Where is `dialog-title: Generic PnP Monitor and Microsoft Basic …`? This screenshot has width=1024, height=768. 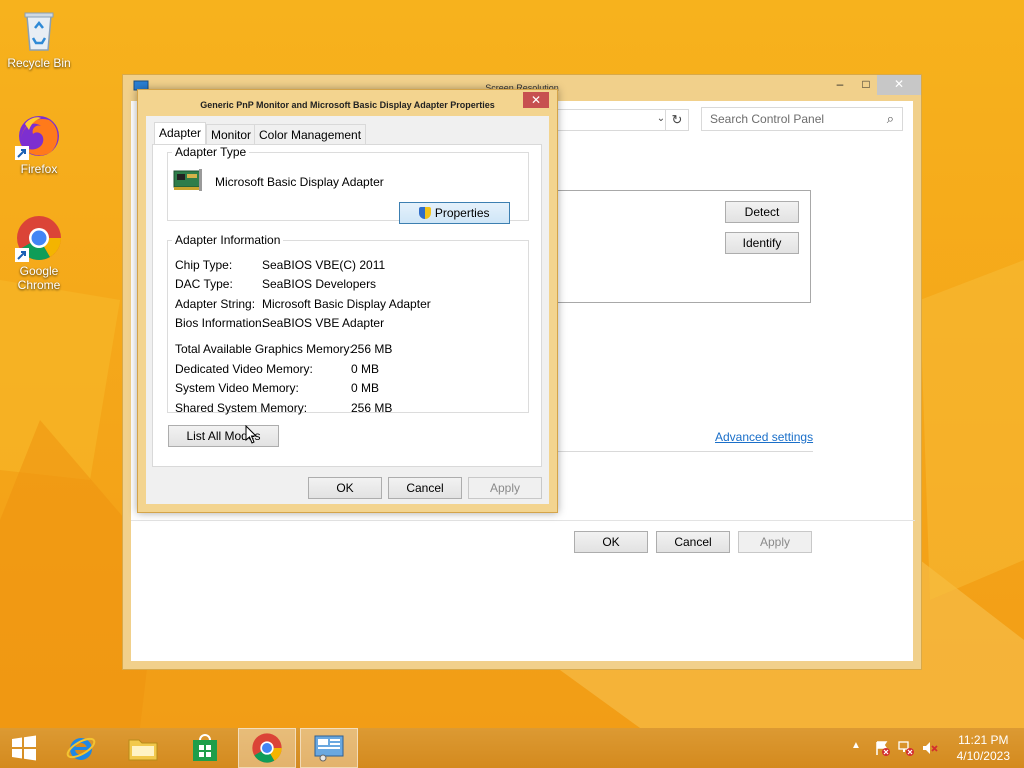
dialog-title: Generic PnP Monitor and Microsoft Basic … is located at coordinates (347, 105).